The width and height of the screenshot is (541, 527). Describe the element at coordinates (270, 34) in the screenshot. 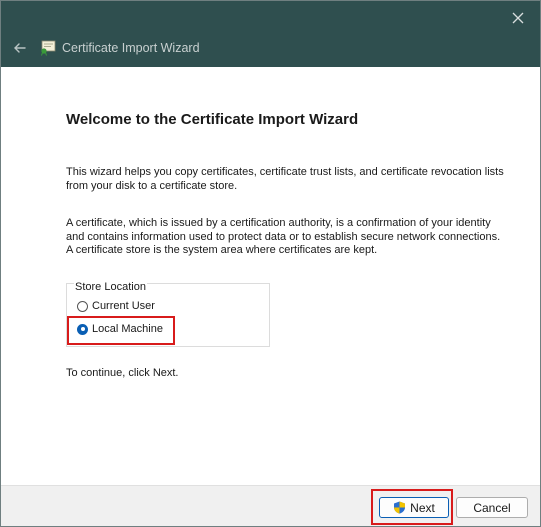

I see `title-bar: Certificate Import Wizard` at that location.